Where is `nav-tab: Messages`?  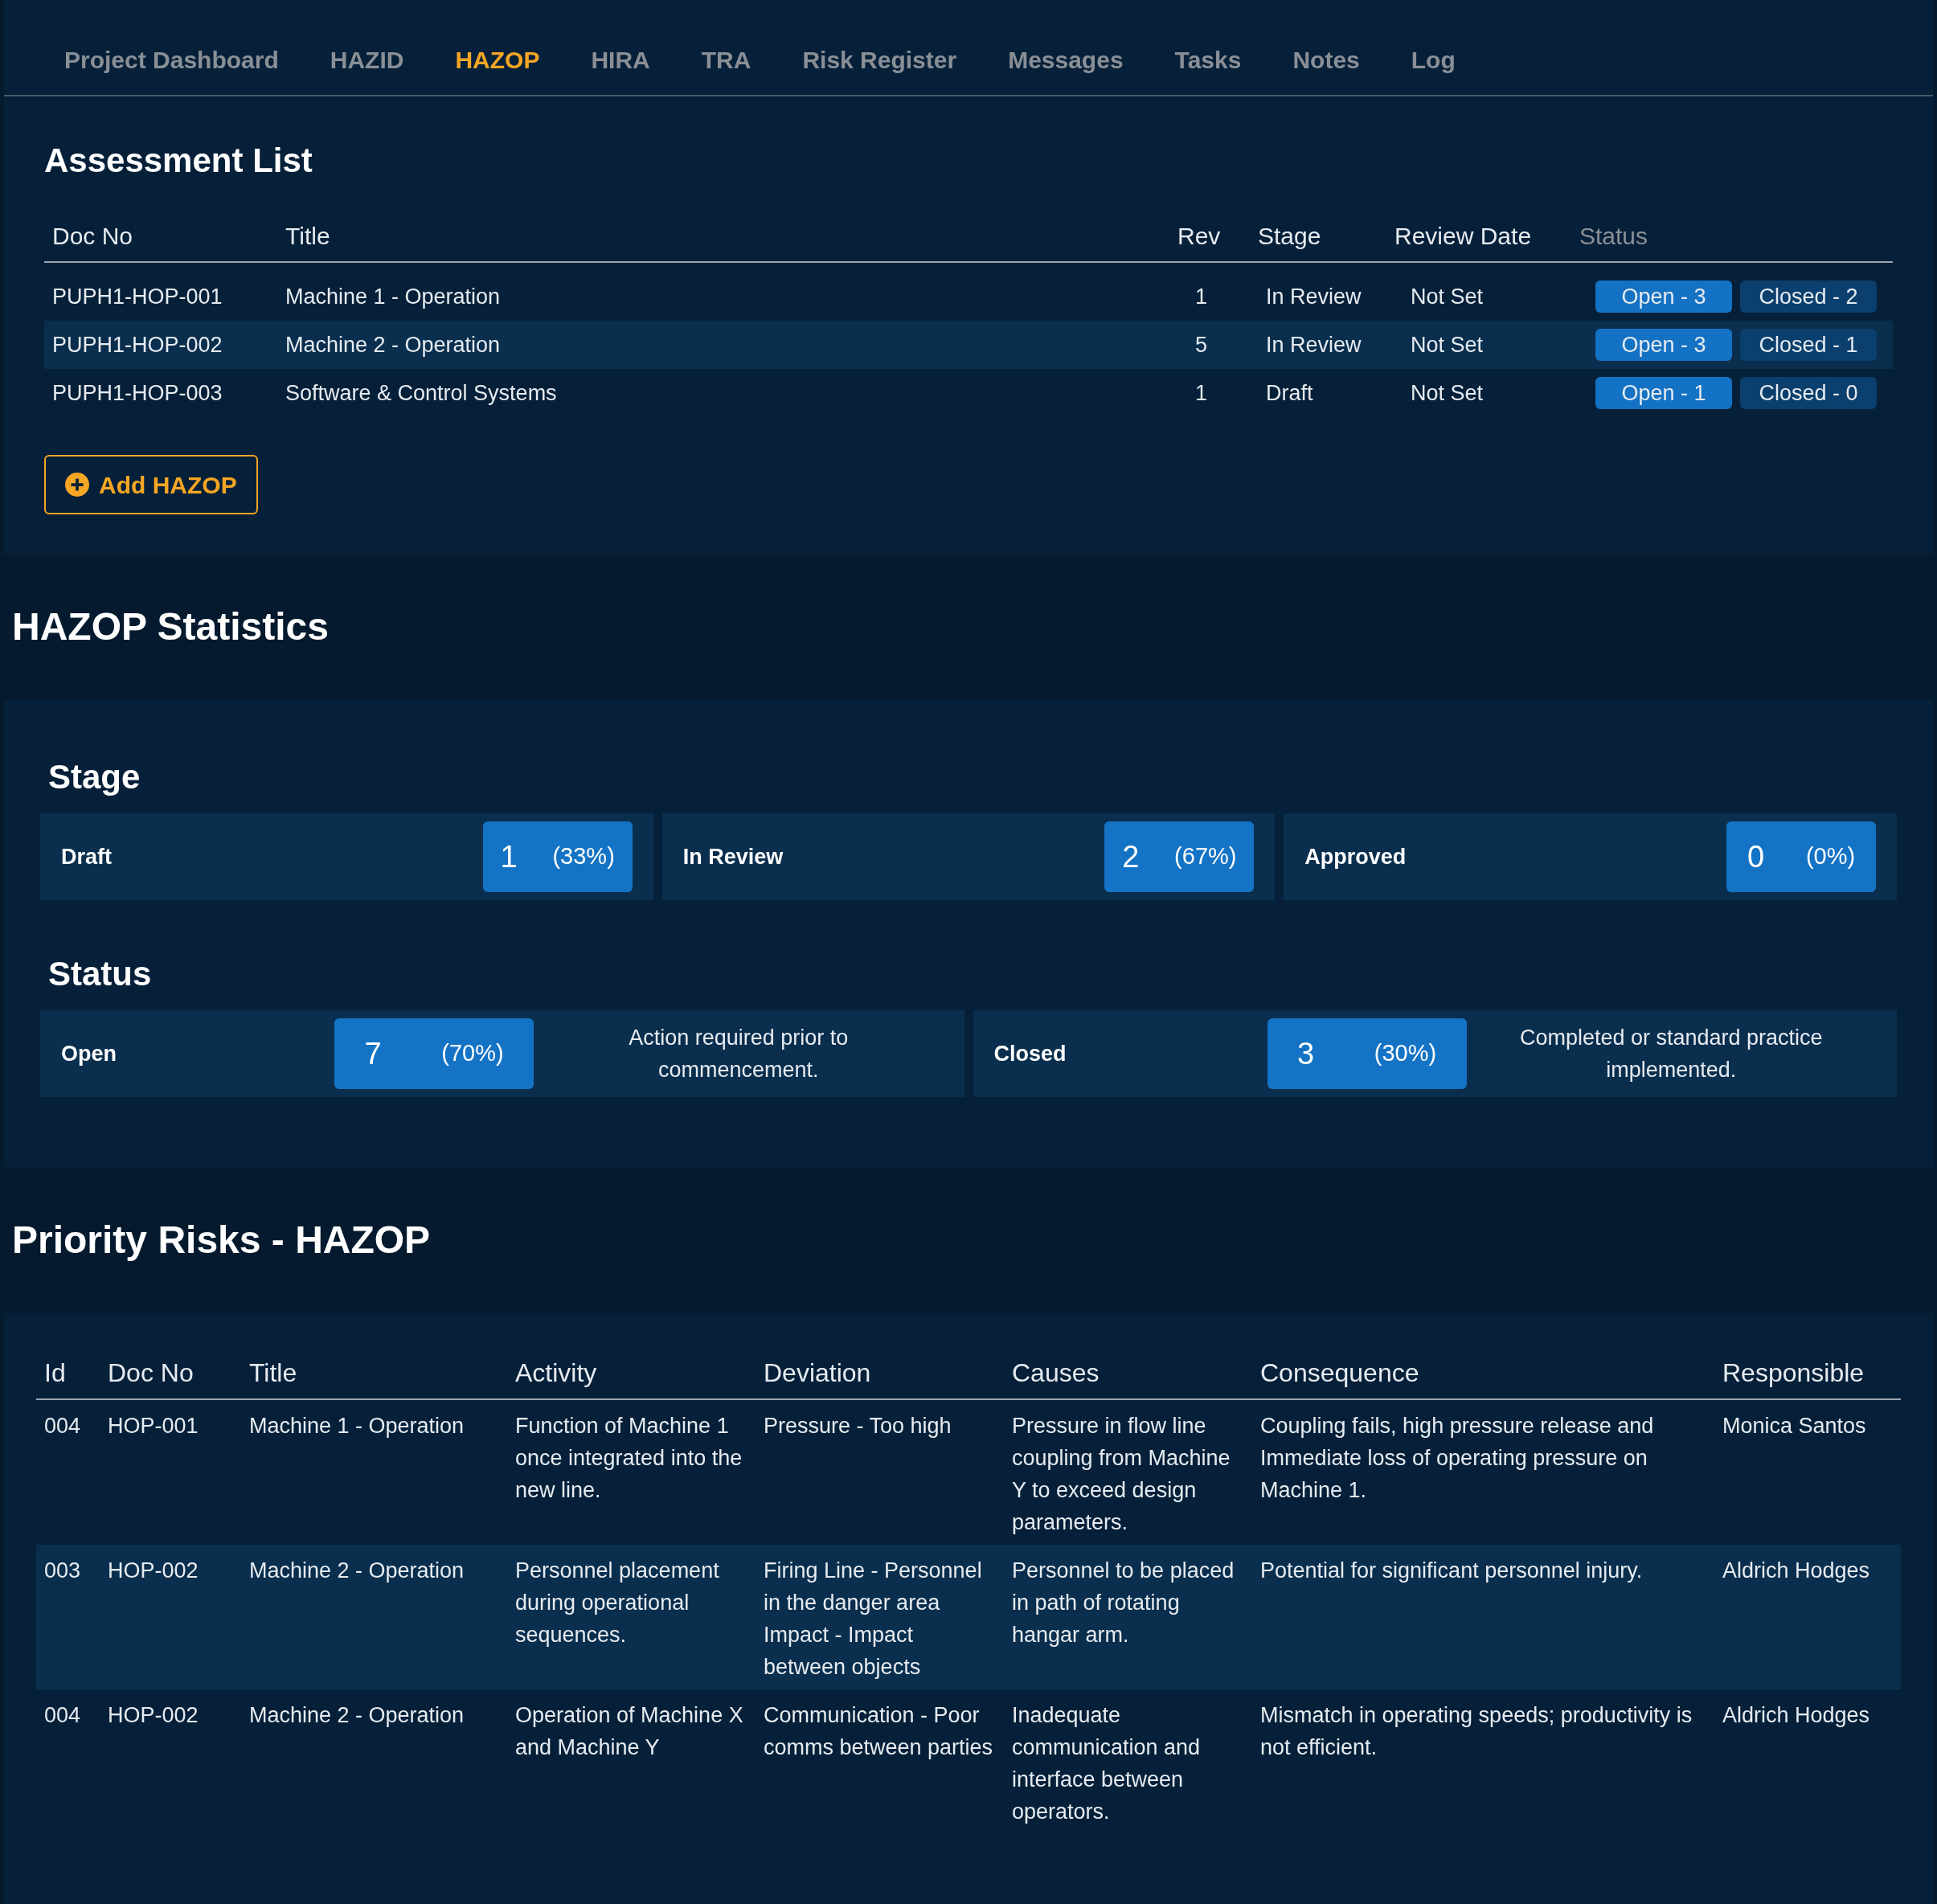
nav-tab: Messages is located at coordinates (1066, 59).